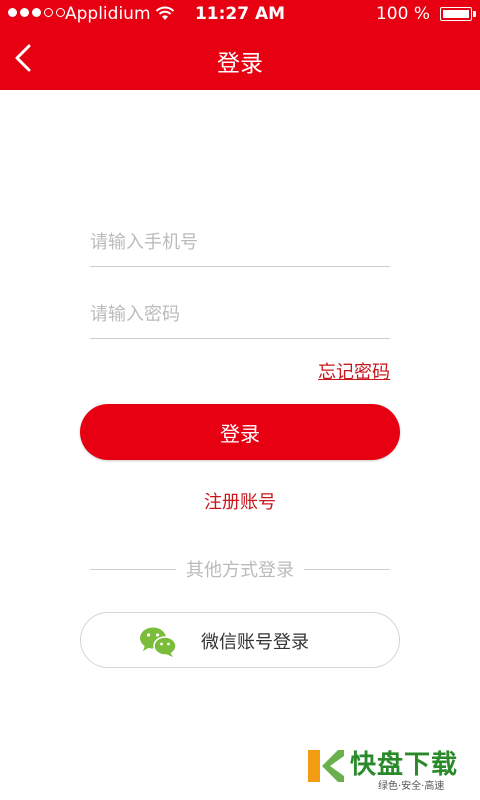  Describe the element at coordinates (240, 64) in the screenshot. I see `page-title: 登录` at that location.